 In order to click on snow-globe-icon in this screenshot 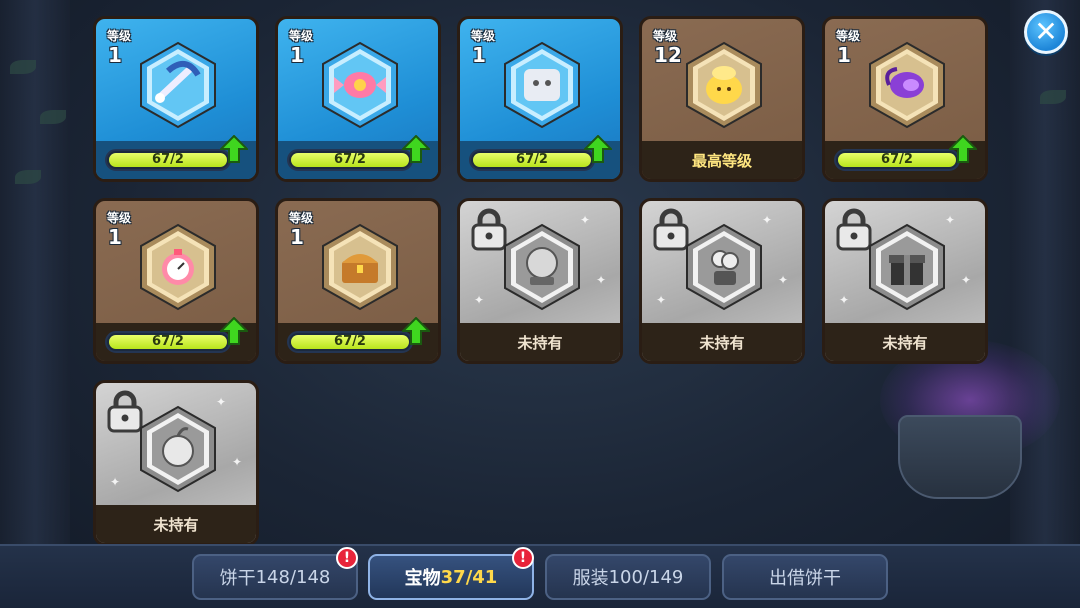, I will do `click(542, 267)`.